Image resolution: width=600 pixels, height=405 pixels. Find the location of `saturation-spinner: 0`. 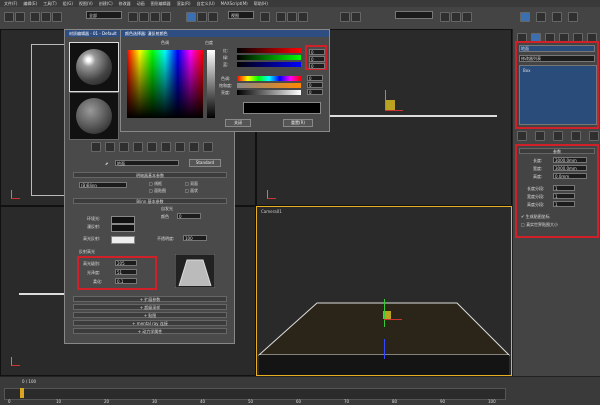

saturation-spinner: 0 is located at coordinates (315, 85).